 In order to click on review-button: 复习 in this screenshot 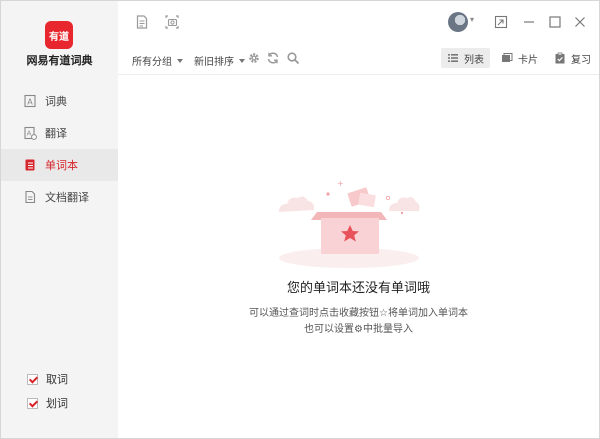, I will do `click(572, 58)`.